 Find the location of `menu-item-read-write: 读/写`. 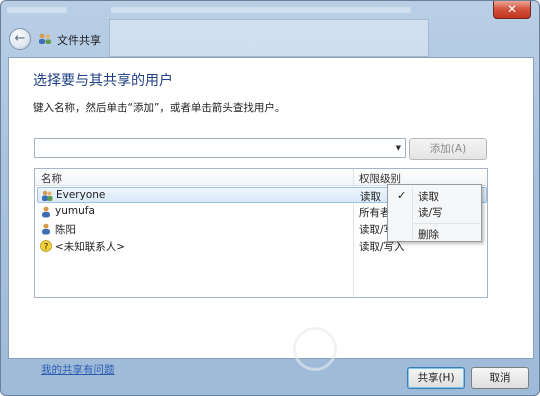

menu-item-read-write: 读/写 is located at coordinates (430, 212).